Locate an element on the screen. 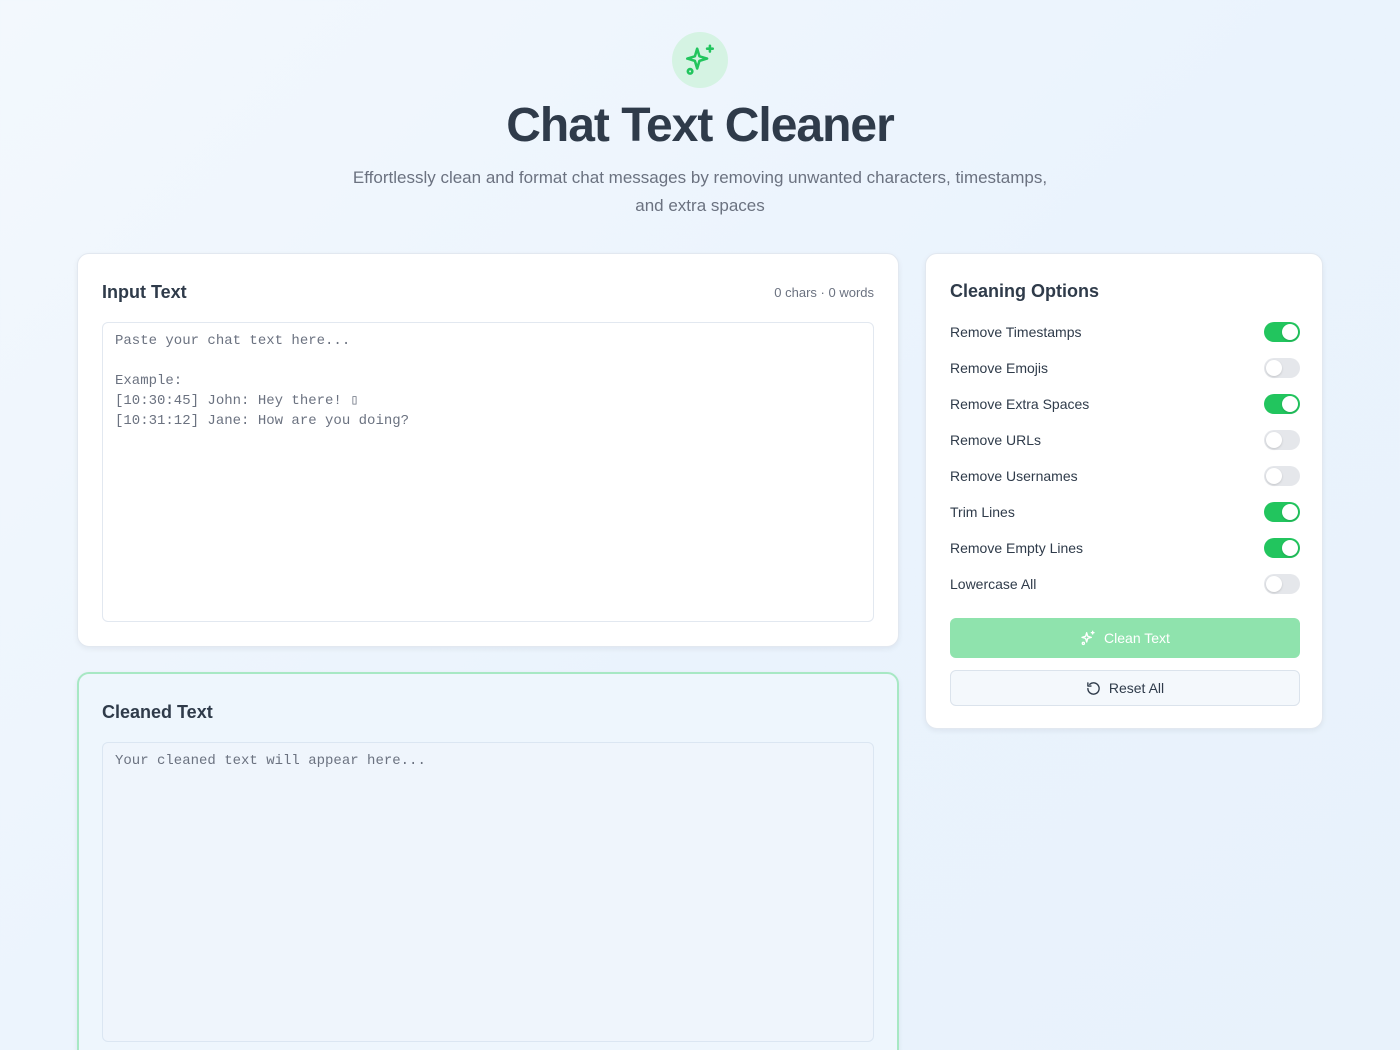 The image size is (1400, 1050). clean-text-button: Clean Text is located at coordinates (1125, 638).